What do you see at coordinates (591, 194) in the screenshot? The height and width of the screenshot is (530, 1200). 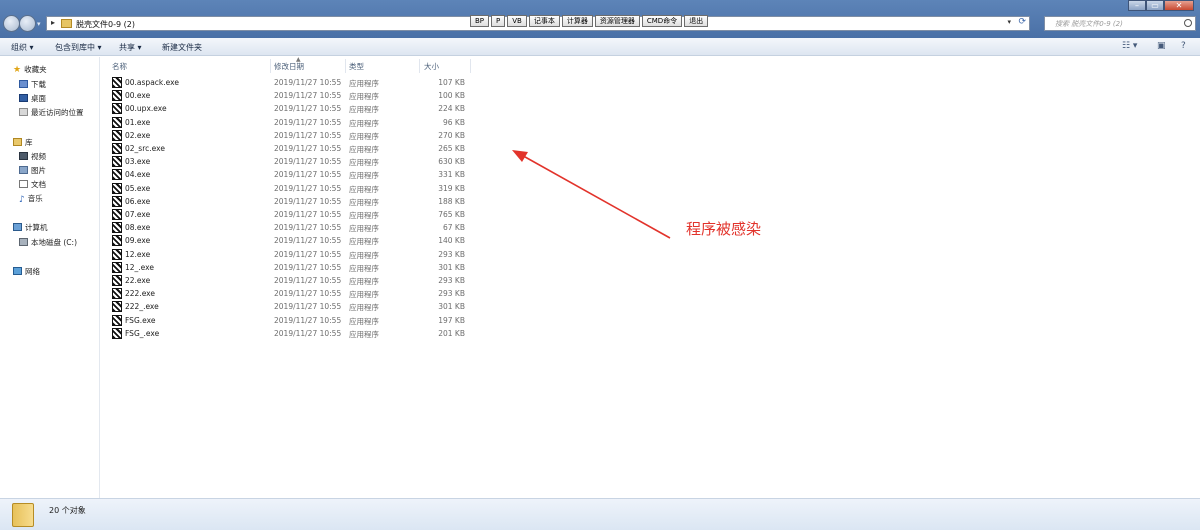 I see `annotation-arrow` at bounding box center [591, 194].